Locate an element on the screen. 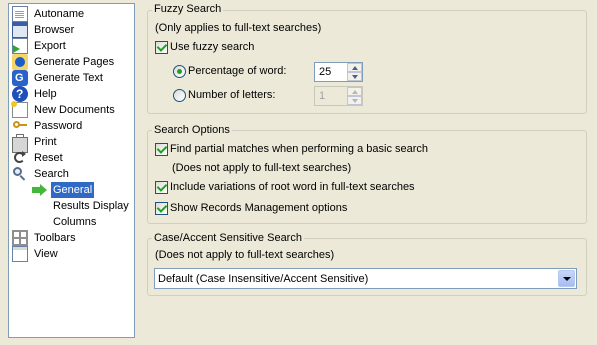  percentage-value: 25 is located at coordinates (325, 72).